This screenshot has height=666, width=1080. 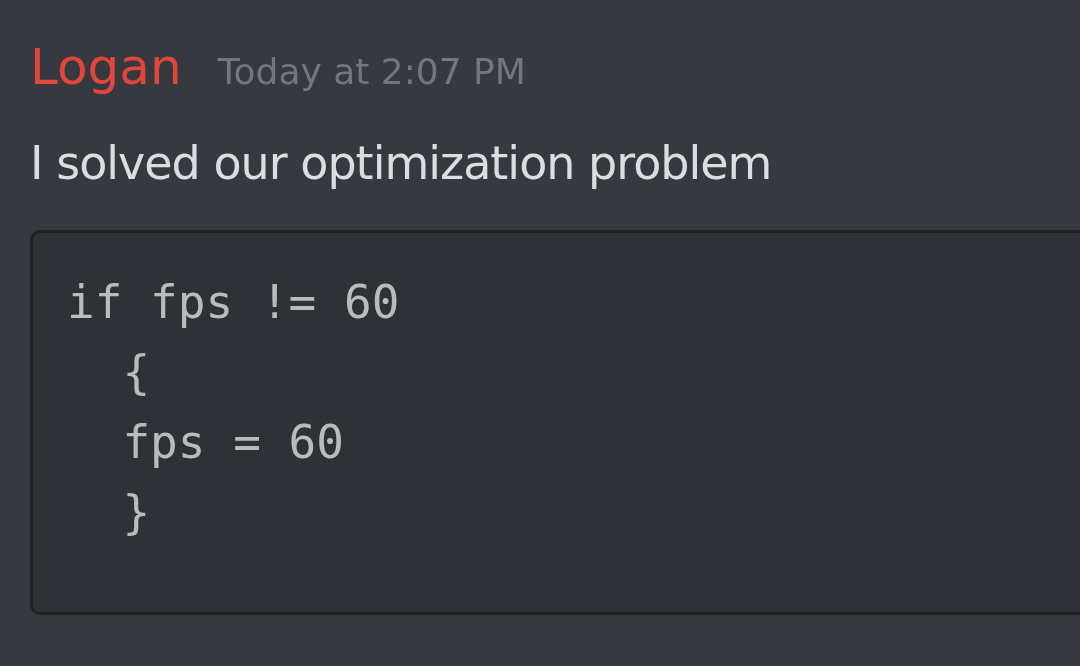 What do you see at coordinates (401, 163) in the screenshot?
I see `message-text: I solved our optimization problem` at bounding box center [401, 163].